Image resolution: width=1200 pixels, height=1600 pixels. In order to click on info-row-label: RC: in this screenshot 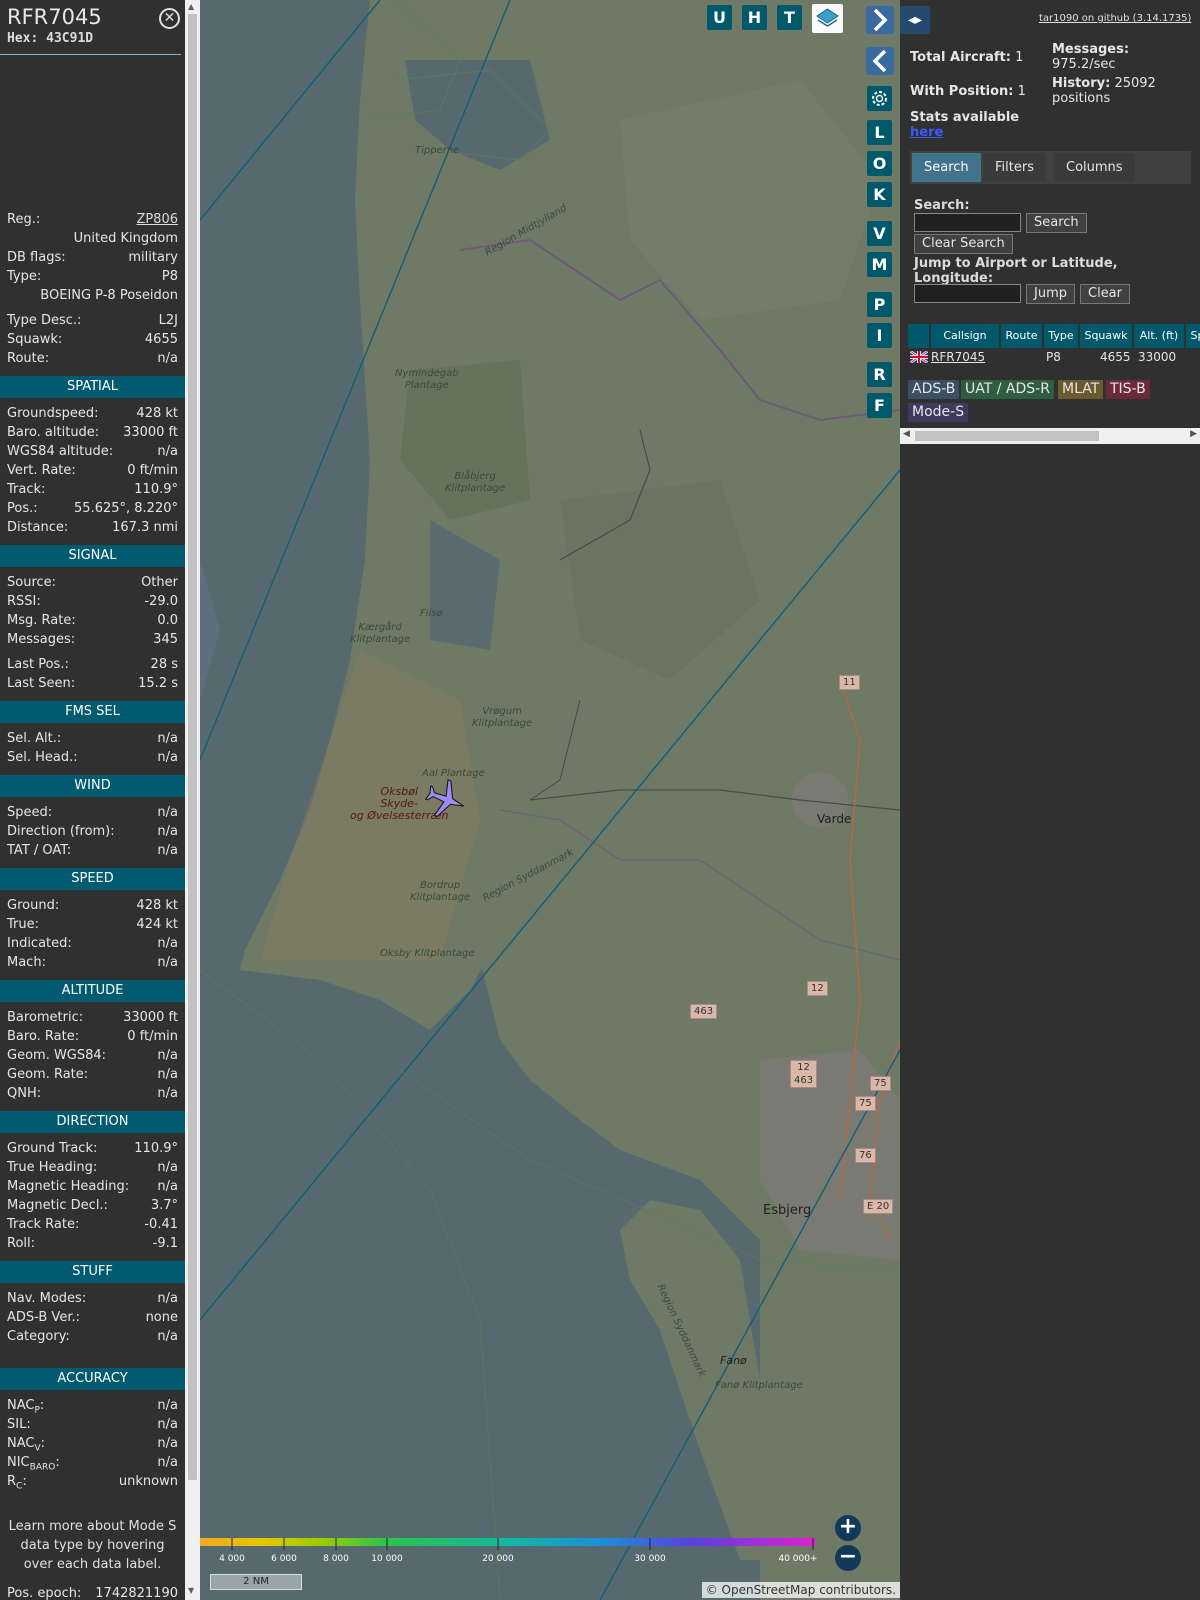, I will do `click(17, 1483)`.